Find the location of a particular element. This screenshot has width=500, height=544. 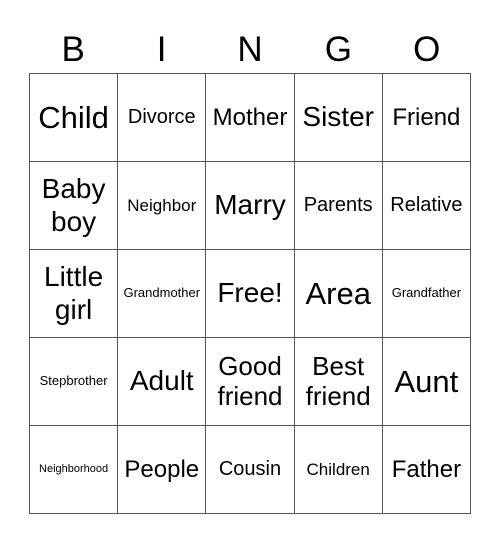

bingo-cell: Father is located at coordinates (426, 470).